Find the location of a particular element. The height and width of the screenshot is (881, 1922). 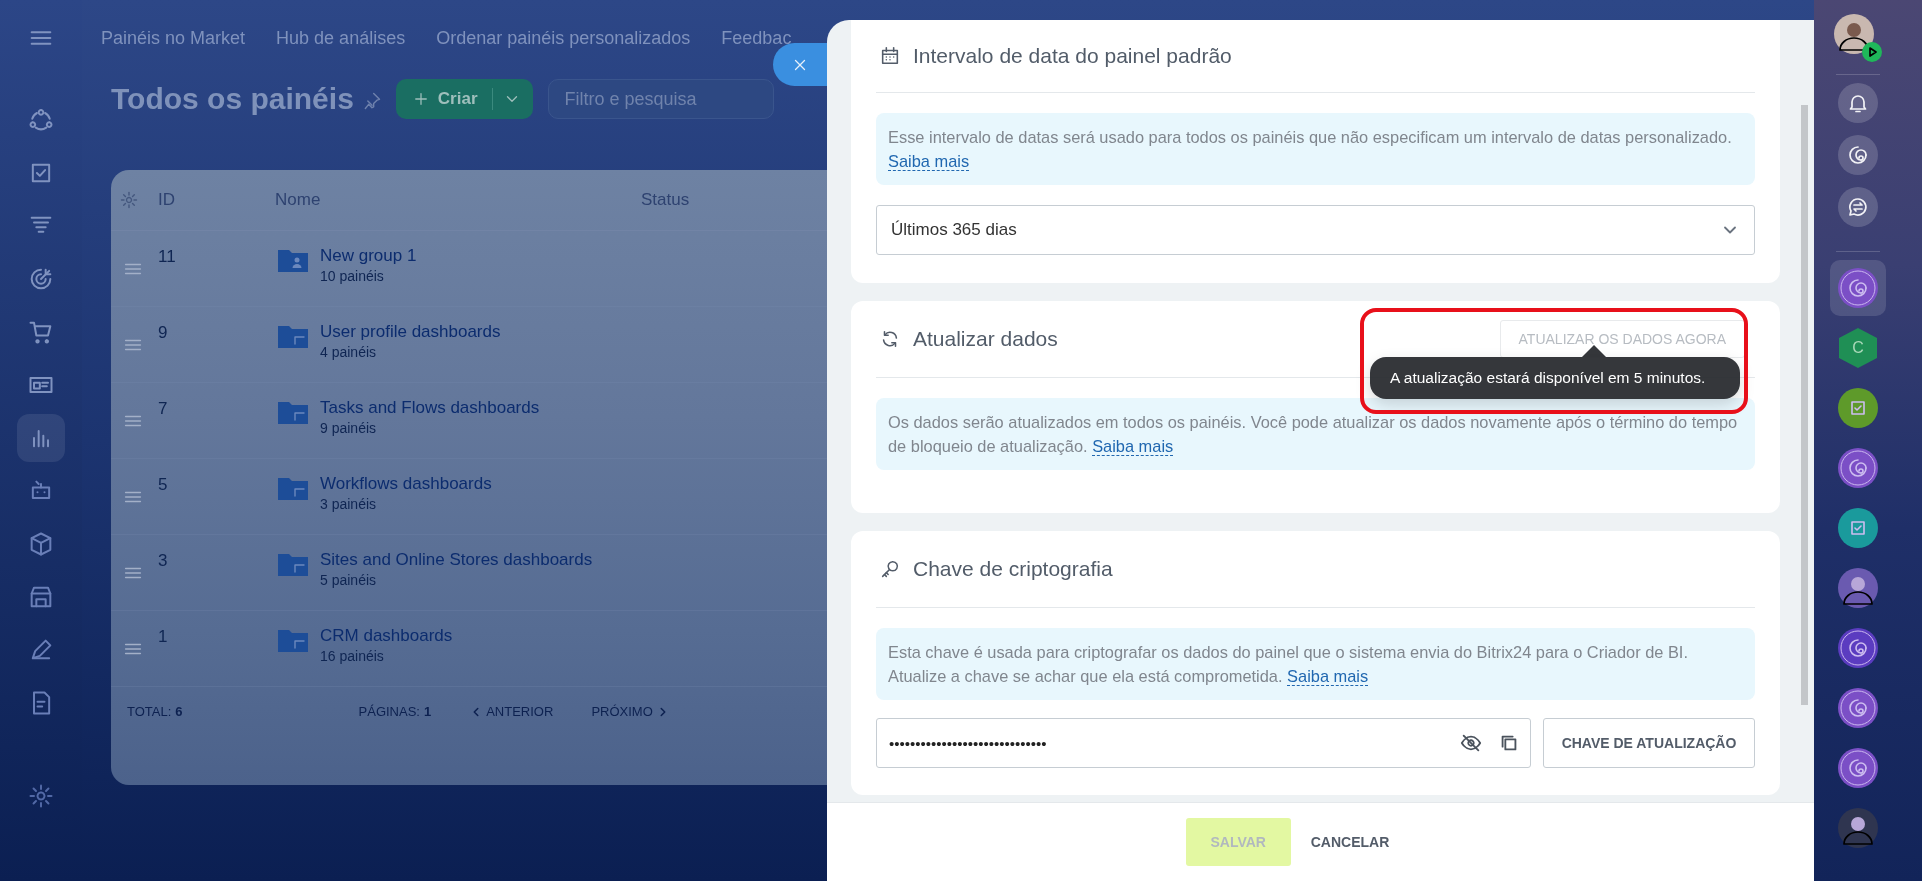

column-header: ID is located at coordinates (166, 200).